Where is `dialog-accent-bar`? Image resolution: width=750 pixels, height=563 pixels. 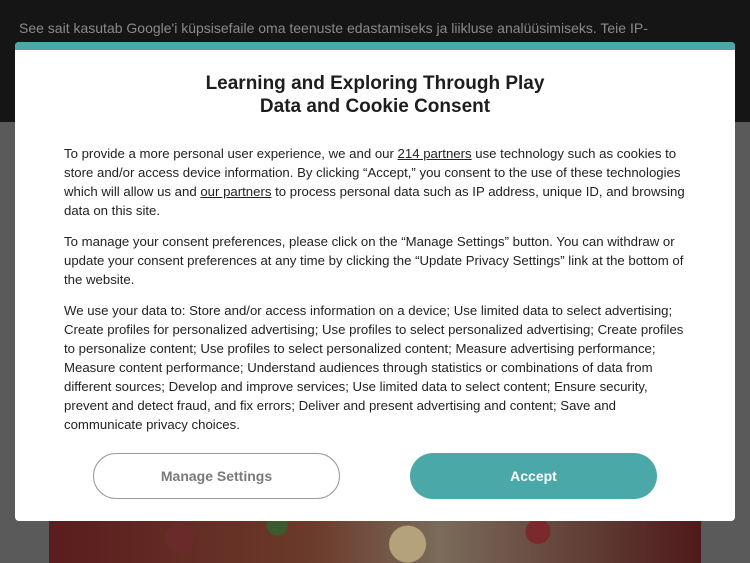 dialog-accent-bar is located at coordinates (375, 46).